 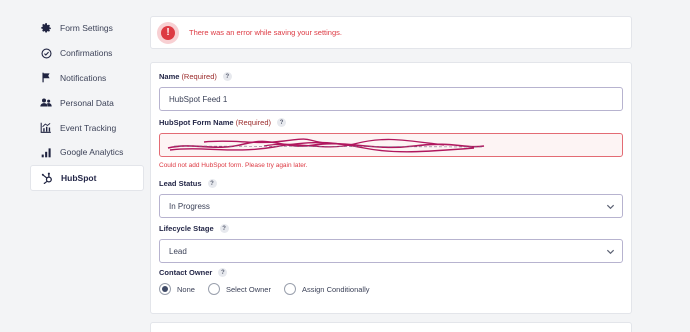 What do you see at coordinates (83, 77) in the screenshot?
I see `sidebar-item-label: Notifications` at bounding box center [83, 77].